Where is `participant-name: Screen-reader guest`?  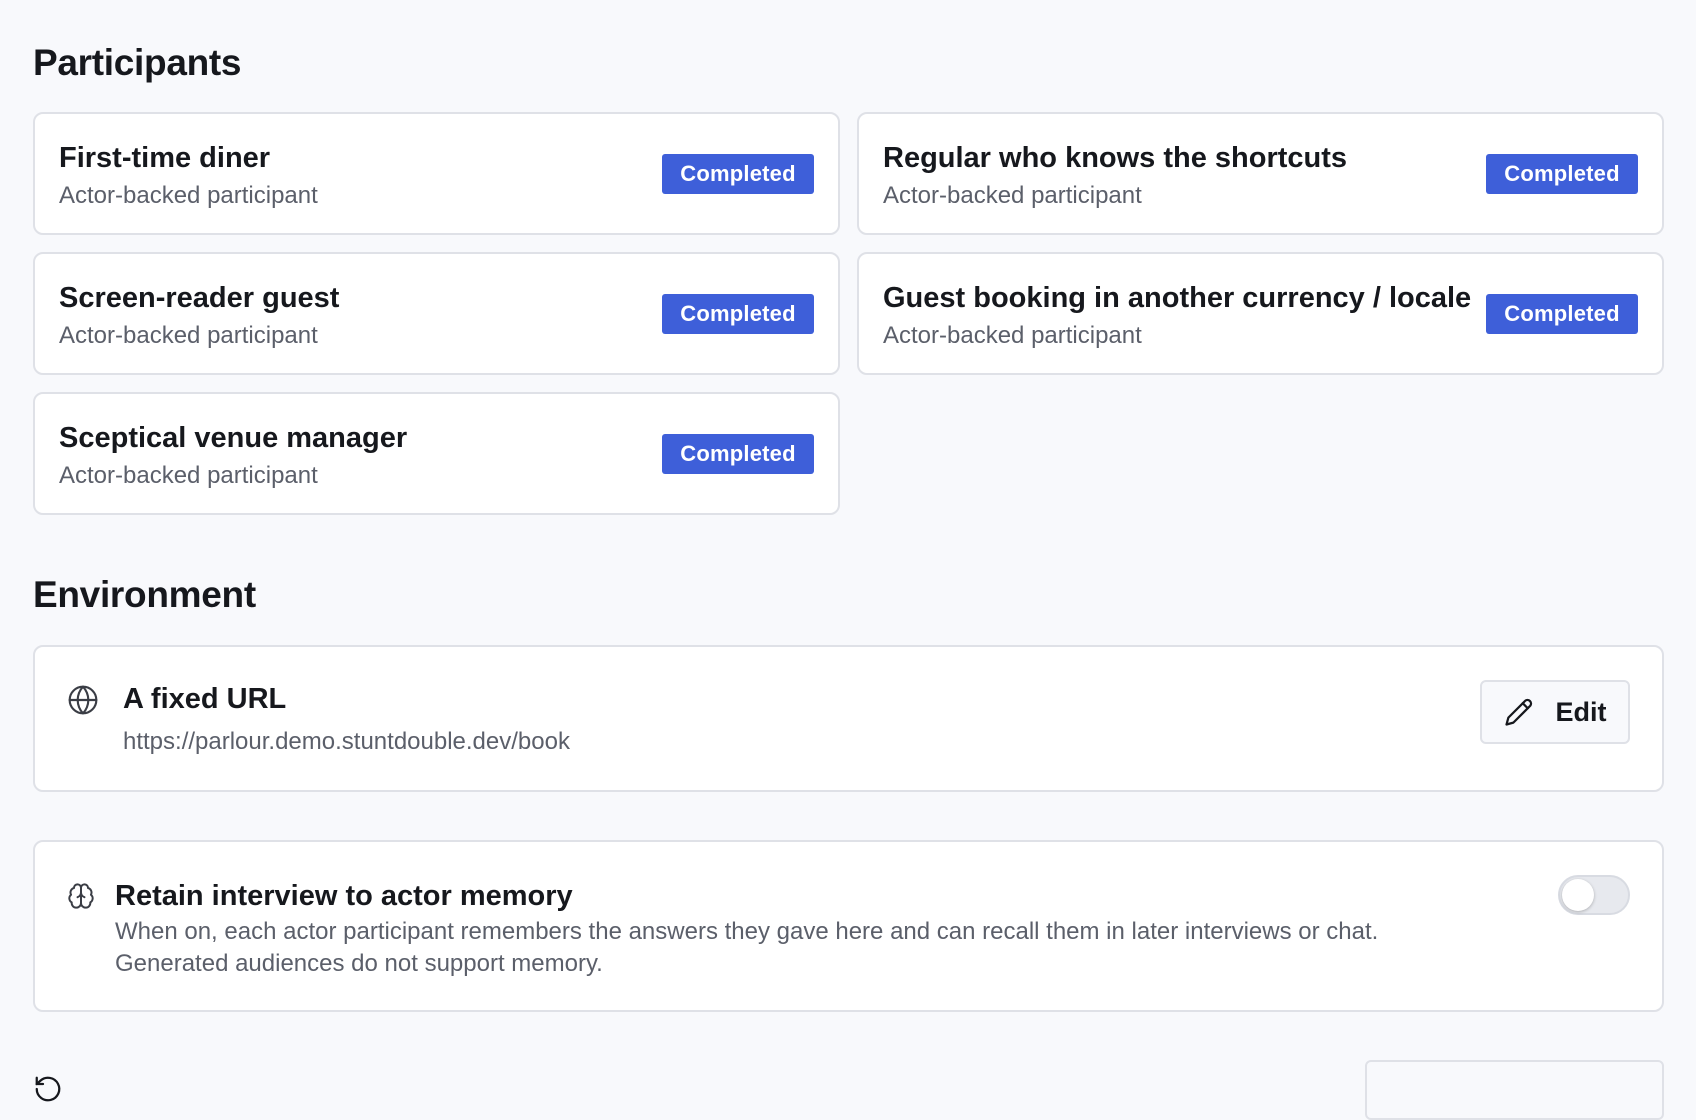 participant-name: Screen-reader guest is located at coordinates (199, 298).